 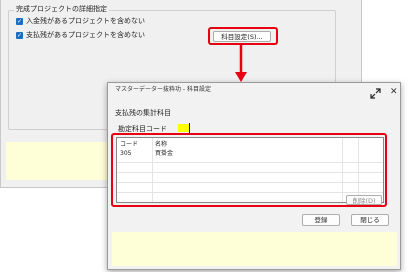 What do you see at coordinates (321, 220) in the screenshot?
I see `register-button: 登録` at bounding box center [321, 220].